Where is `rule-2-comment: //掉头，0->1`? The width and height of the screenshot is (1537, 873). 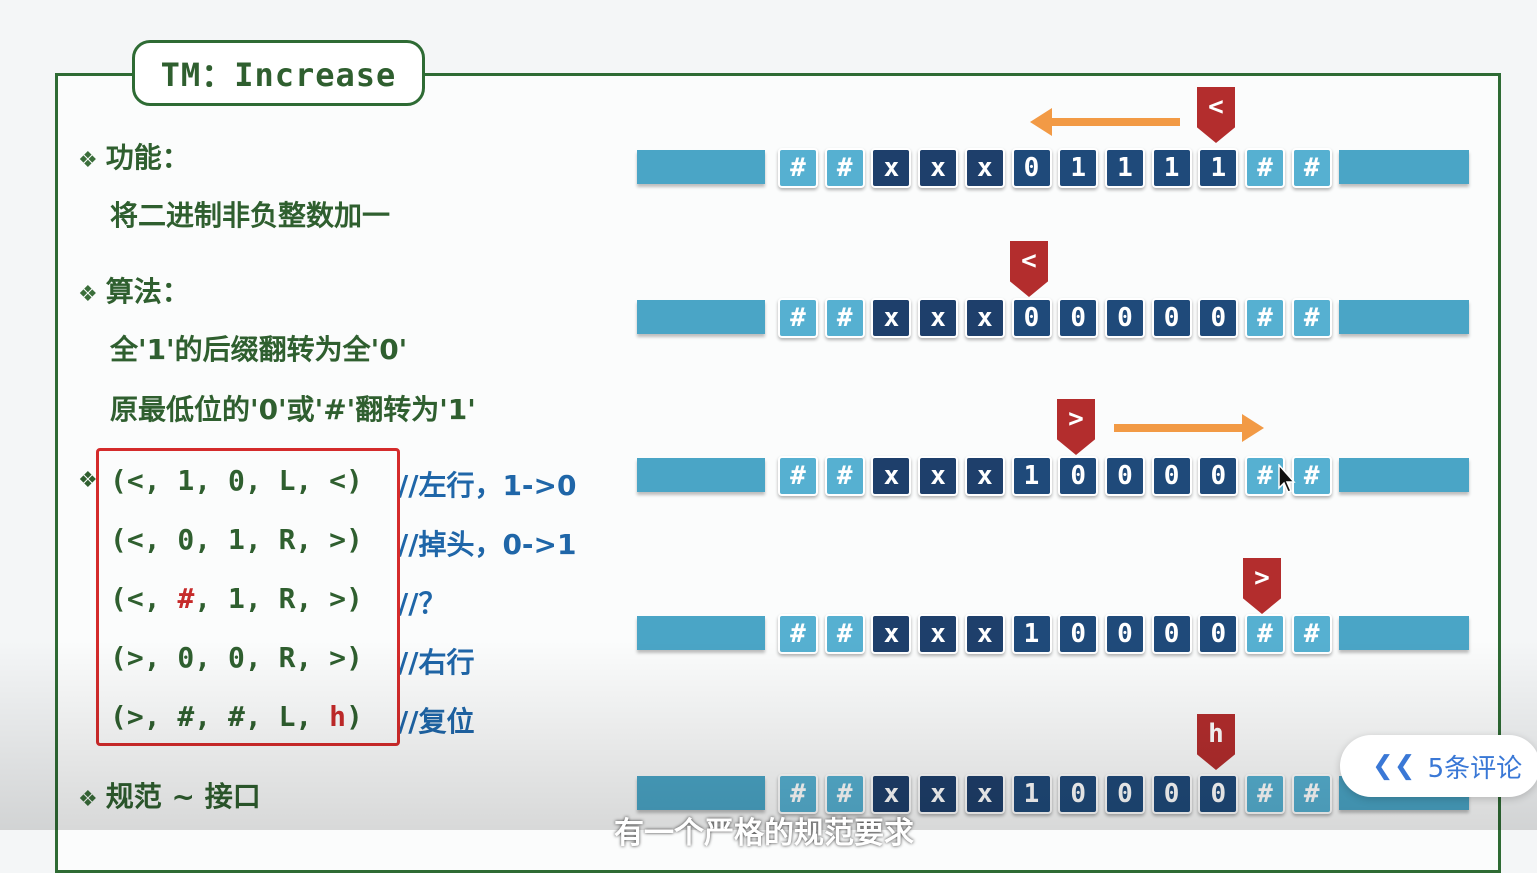 rule-2-comment: //掉头，0->1 is located at coordinates (487, 544).